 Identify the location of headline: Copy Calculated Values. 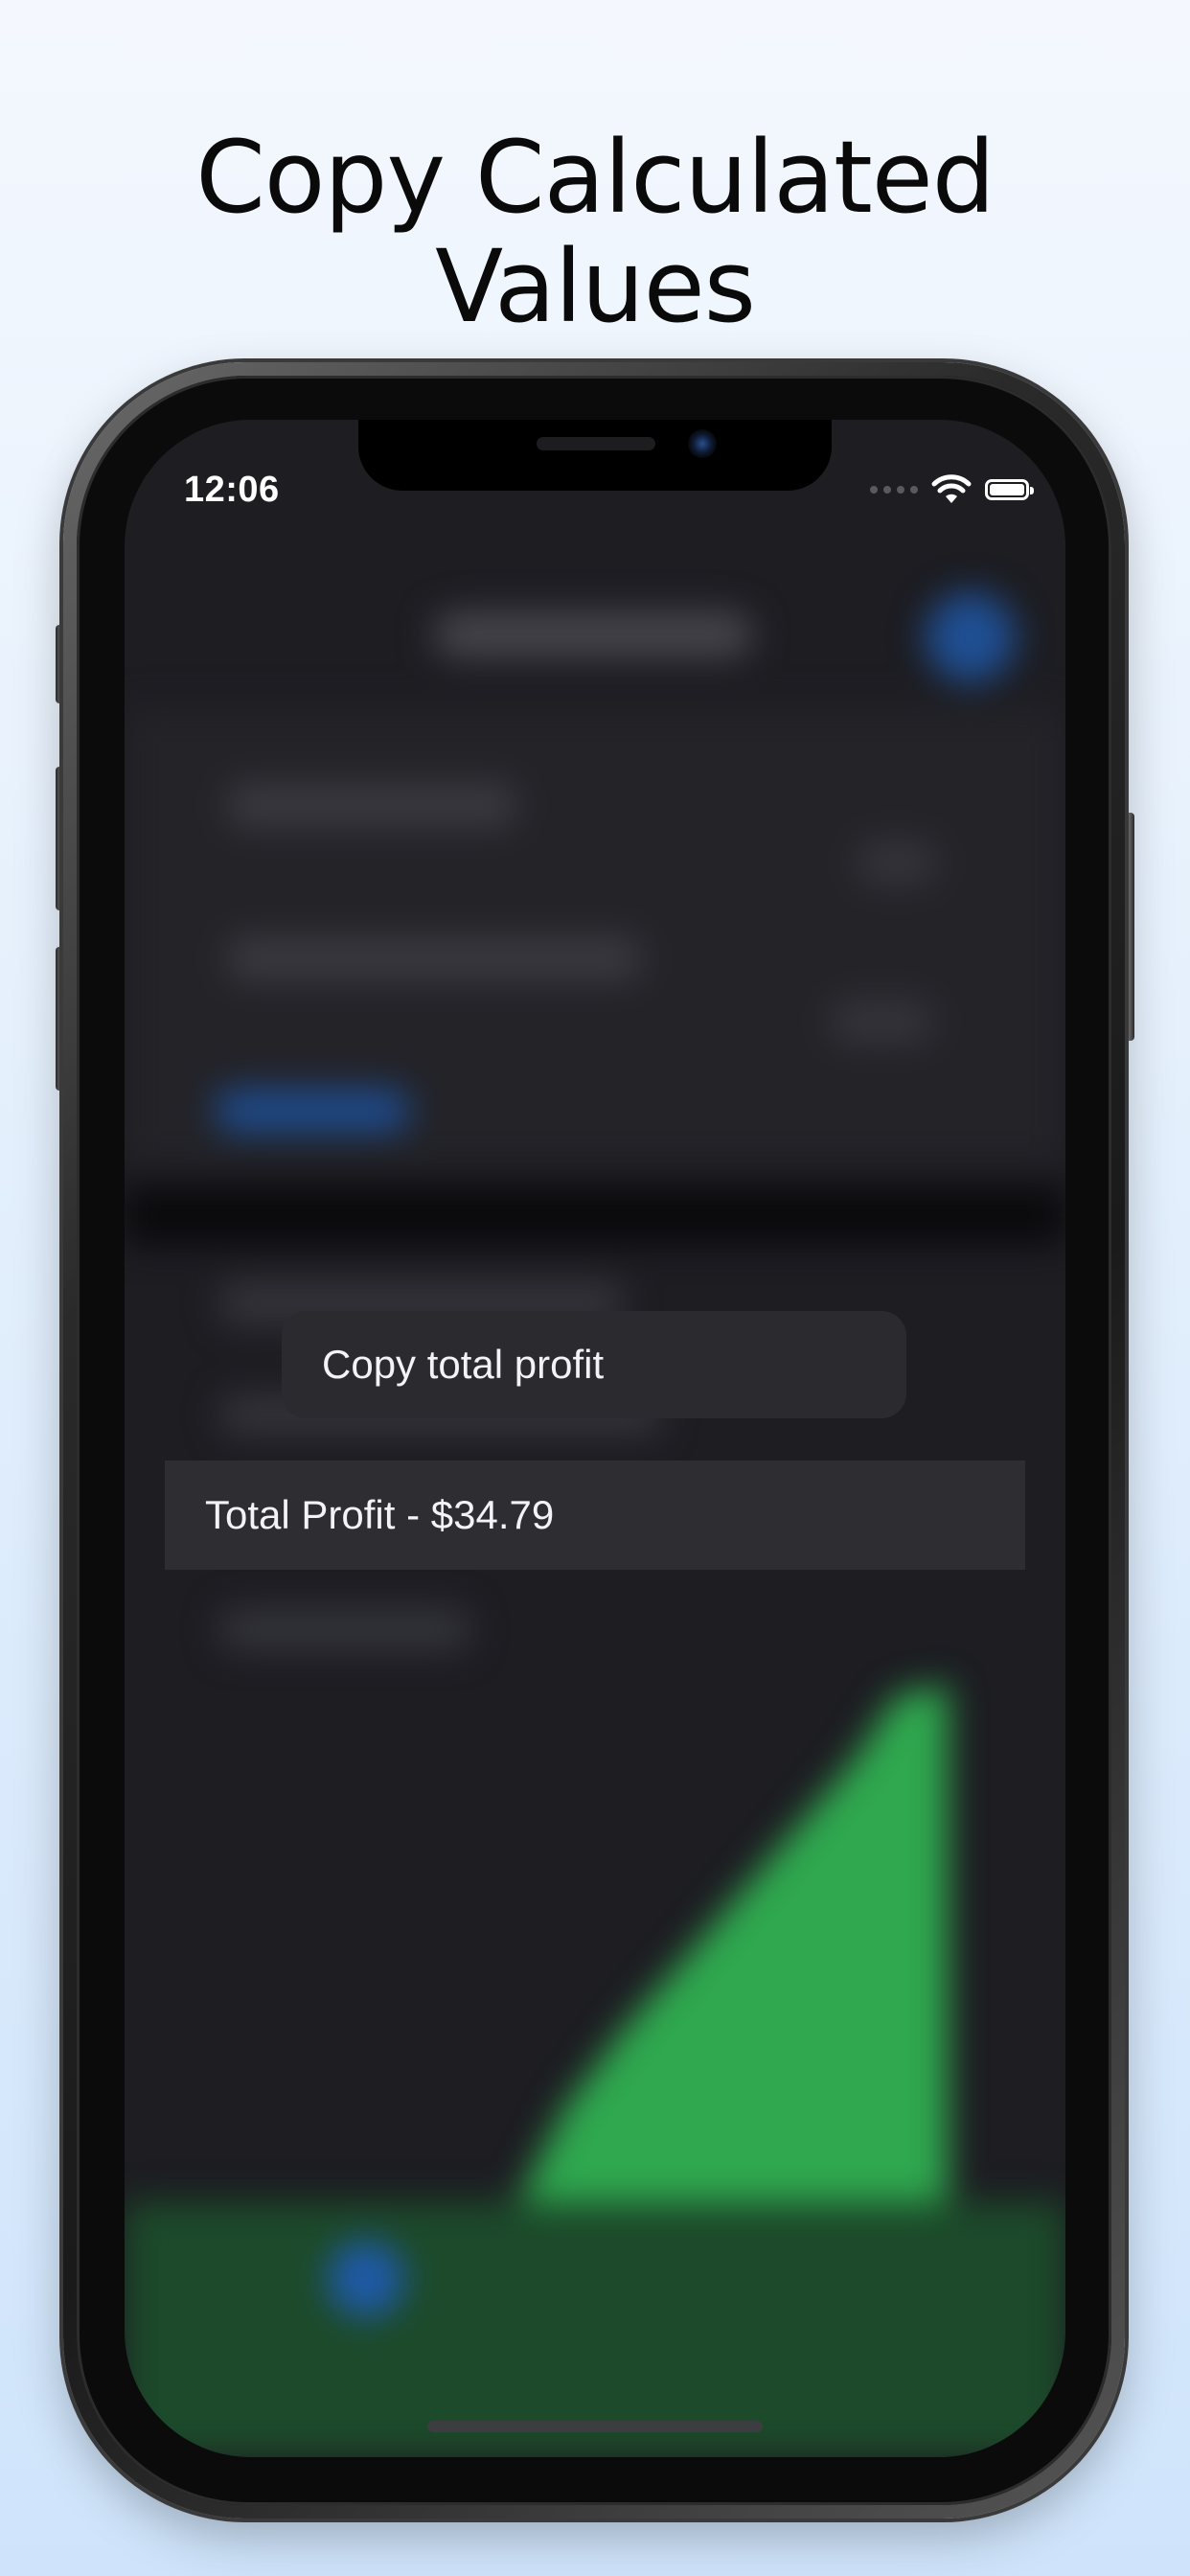
(595, 232).